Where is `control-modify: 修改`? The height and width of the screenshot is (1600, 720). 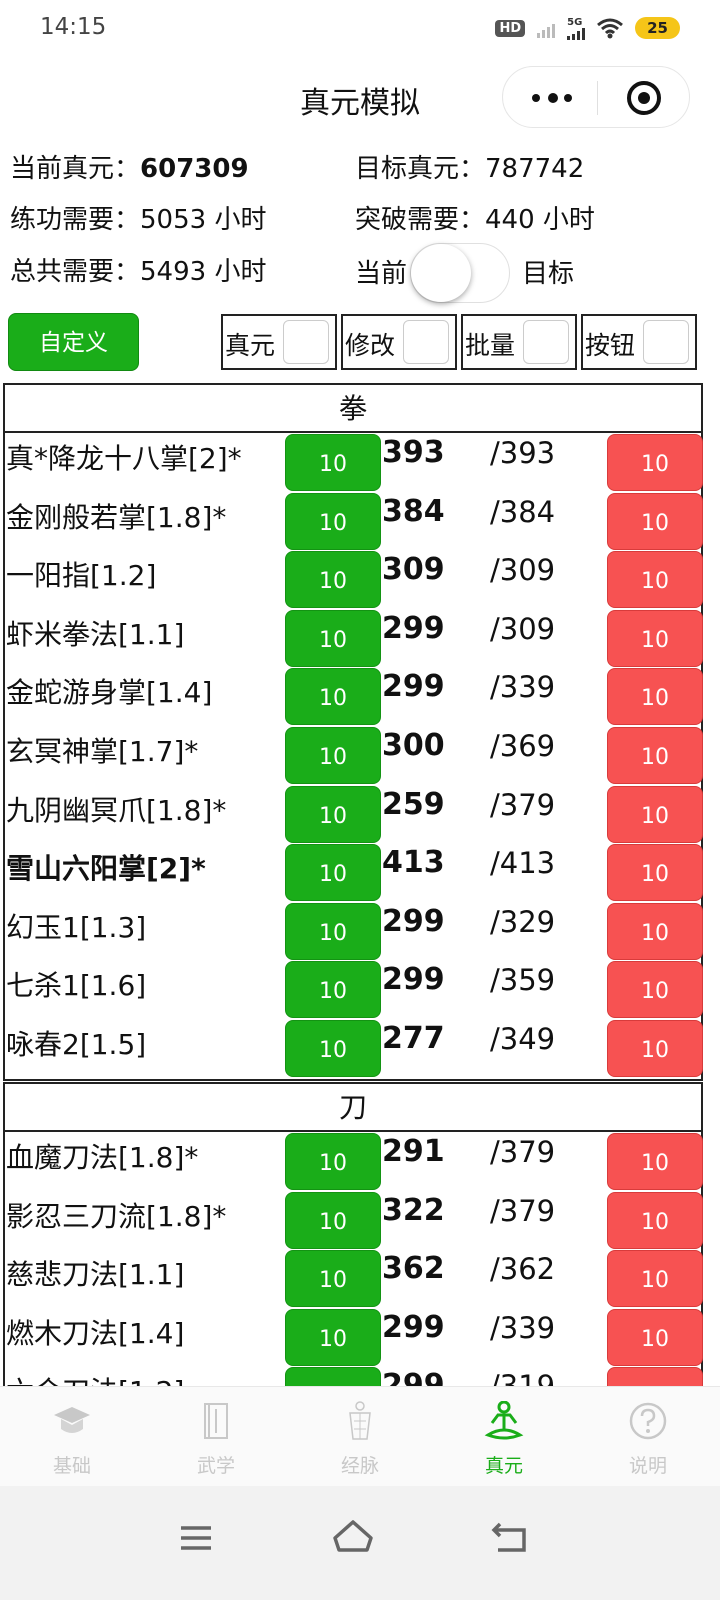 control-modify: 修改 is located at coordinates (399, 342).